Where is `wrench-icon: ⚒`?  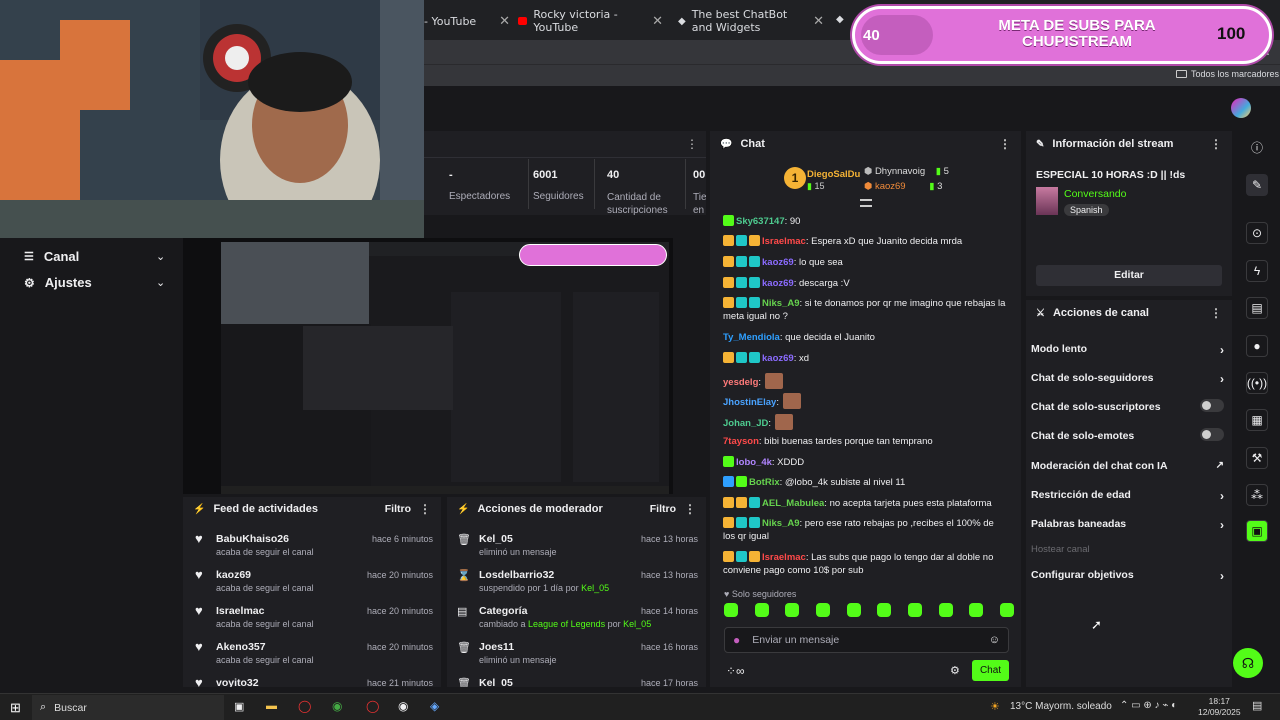 wrench-icon: ⚒ is located at coordinates (1257, 458).